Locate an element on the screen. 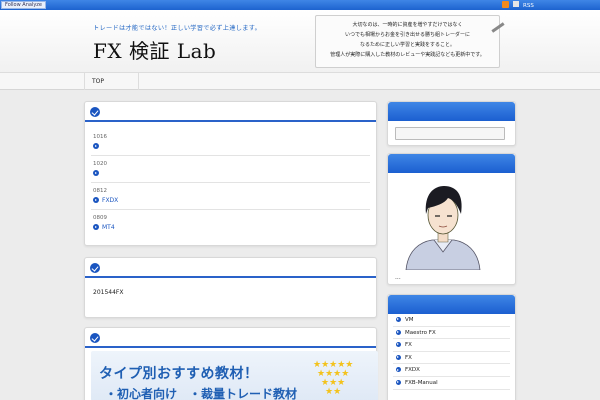  note-line: 管理人が実際に購入した教材のレビューや実践記なども更新中です。 is located at coordinates (407, 55).